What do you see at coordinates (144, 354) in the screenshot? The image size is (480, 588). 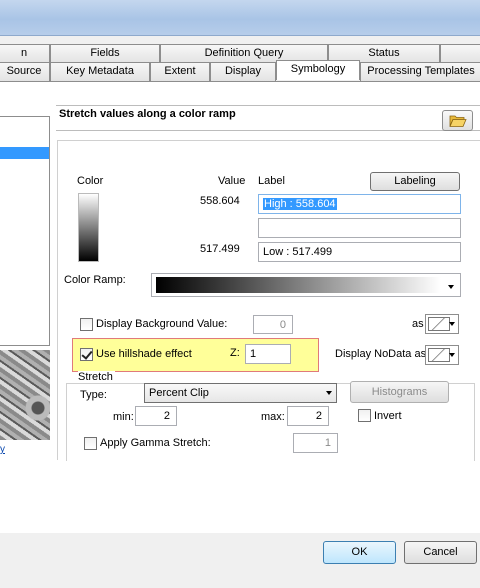 I see `hillshade-label: Use hillshade effect` at bounding box center [144, 354].